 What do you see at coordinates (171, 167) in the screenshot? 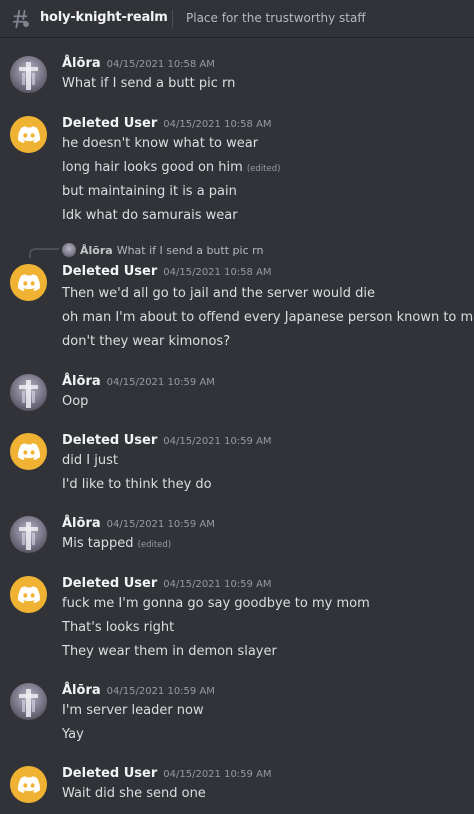
I see `message-text: long hair looks good on him (edited)` at bounding box center [171, 167].